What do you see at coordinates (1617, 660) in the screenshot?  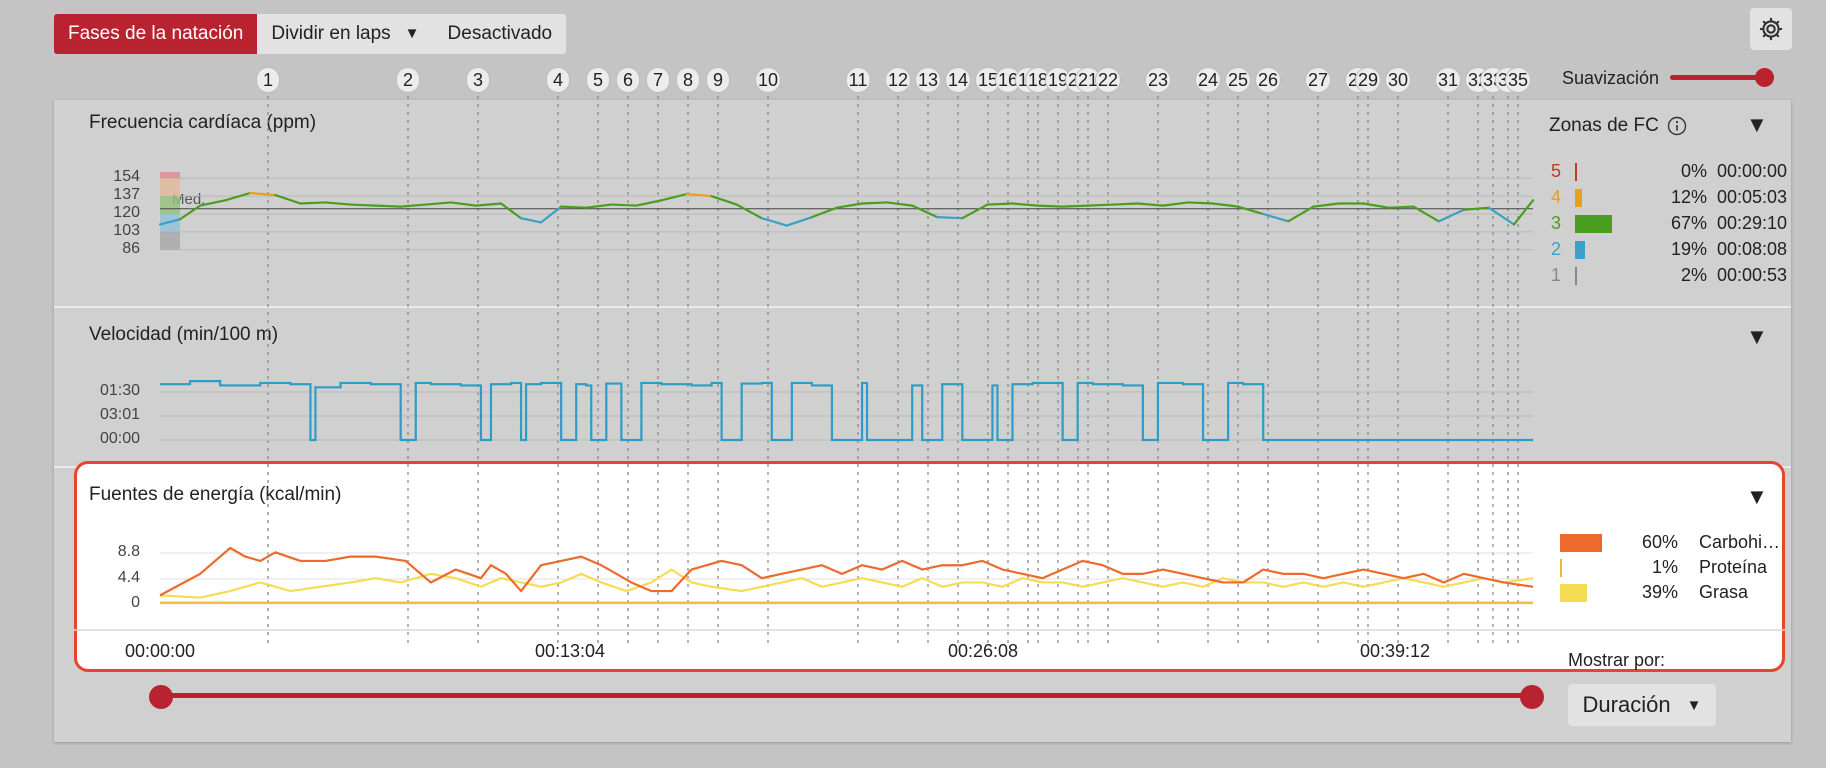 I see `show-by-label: Mostrar por:` at bounding box center [1617, 660].